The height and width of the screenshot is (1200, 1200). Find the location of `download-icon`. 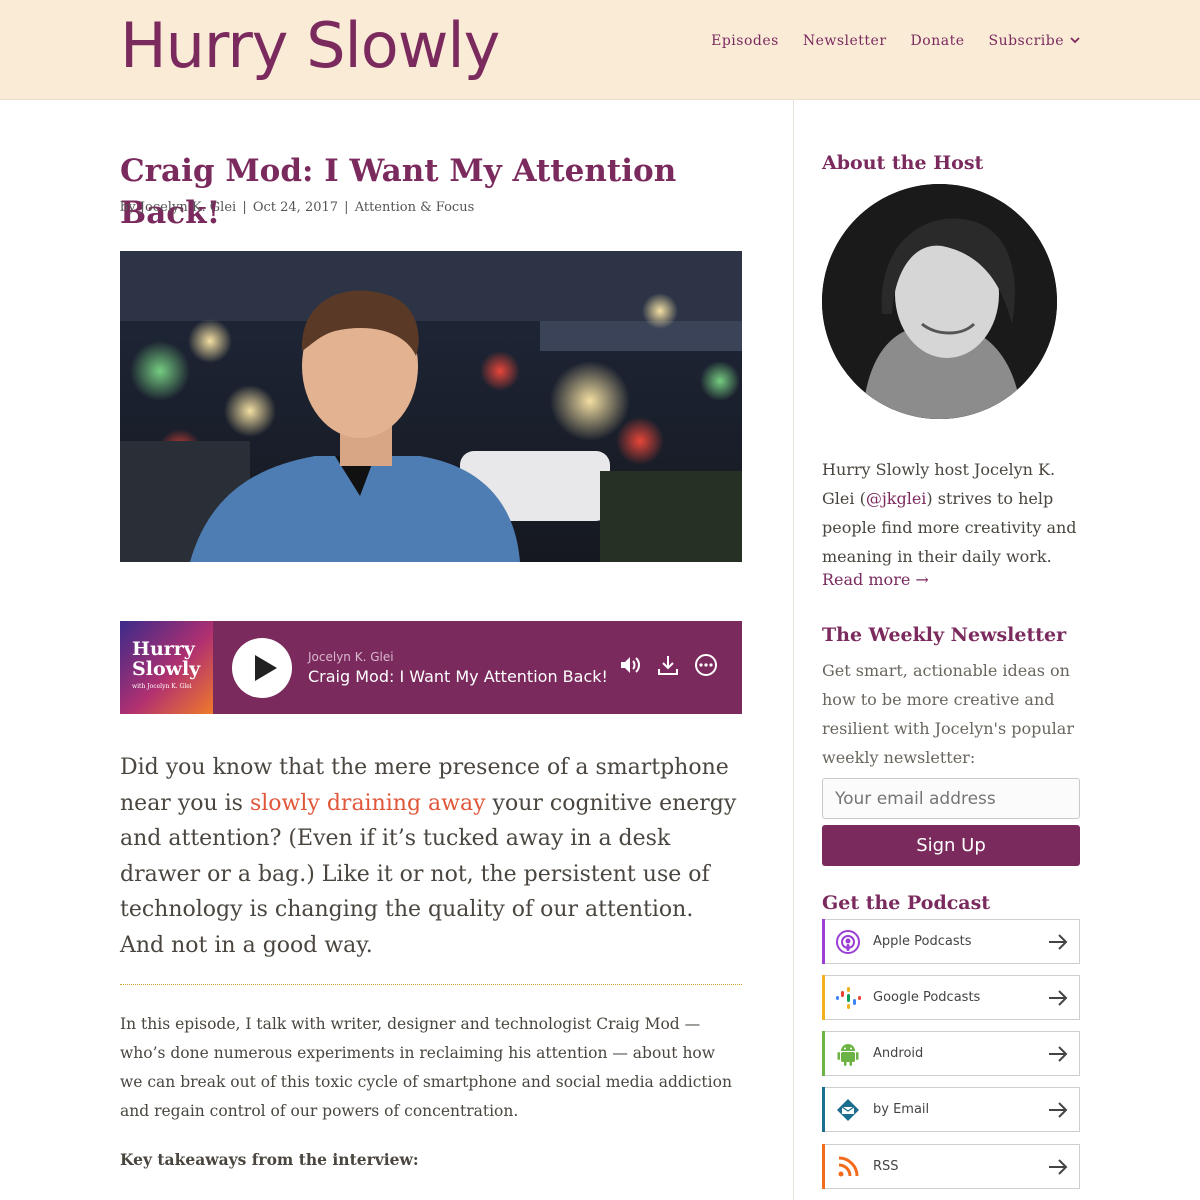

download-icon is located at coordinates (668, 665).